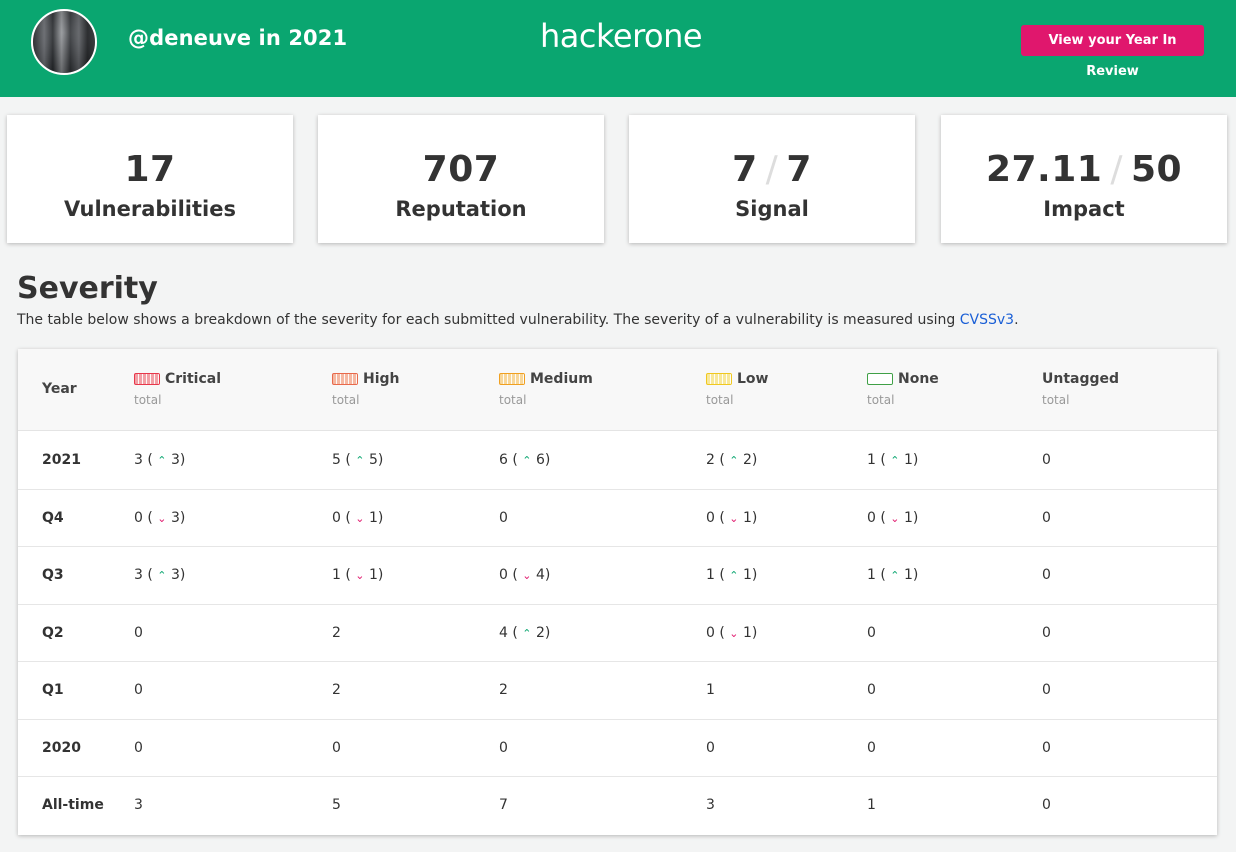  What do you see at coordinates (461, 209) in the screenshot?
I see `stat-label: Reputation` at bounding box center [461, 209].